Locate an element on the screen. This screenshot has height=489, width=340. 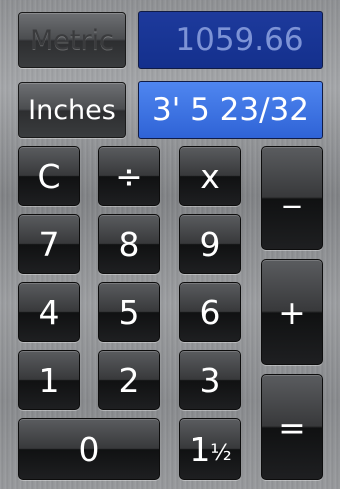
eight-label: 8 is located at coordinates (129, 244).